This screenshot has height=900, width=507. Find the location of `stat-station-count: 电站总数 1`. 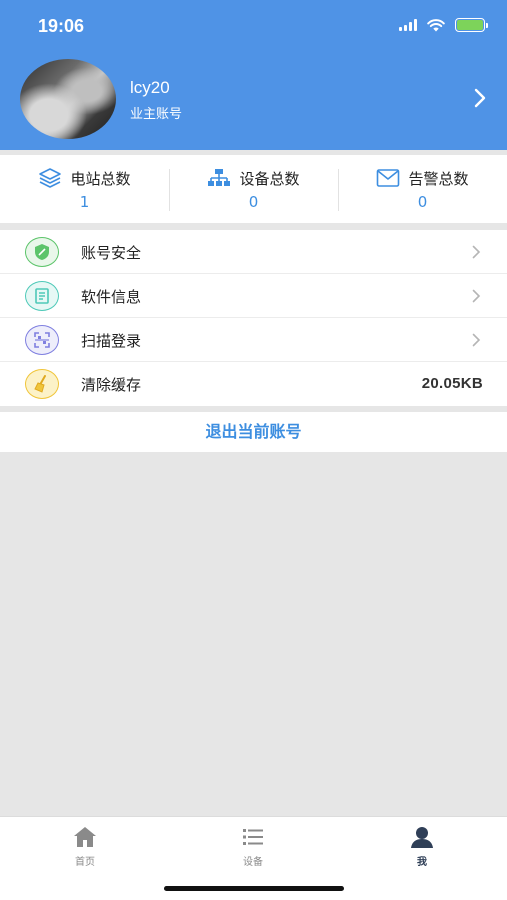

stat-station-count: 电站总数 1 is located at coordinates (84, 189).